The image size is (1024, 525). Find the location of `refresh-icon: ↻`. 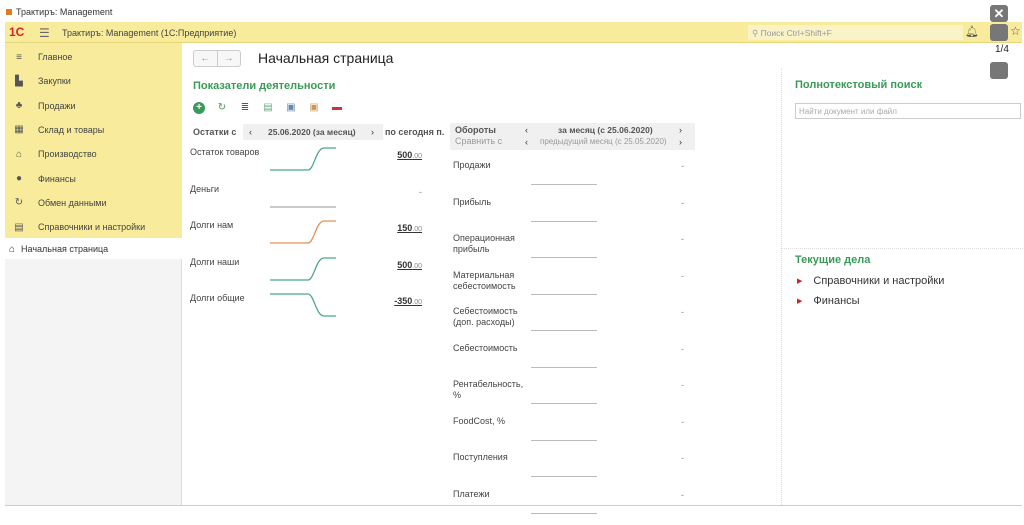

refresh-icon: ↻ is located at coordinates (222, 108).